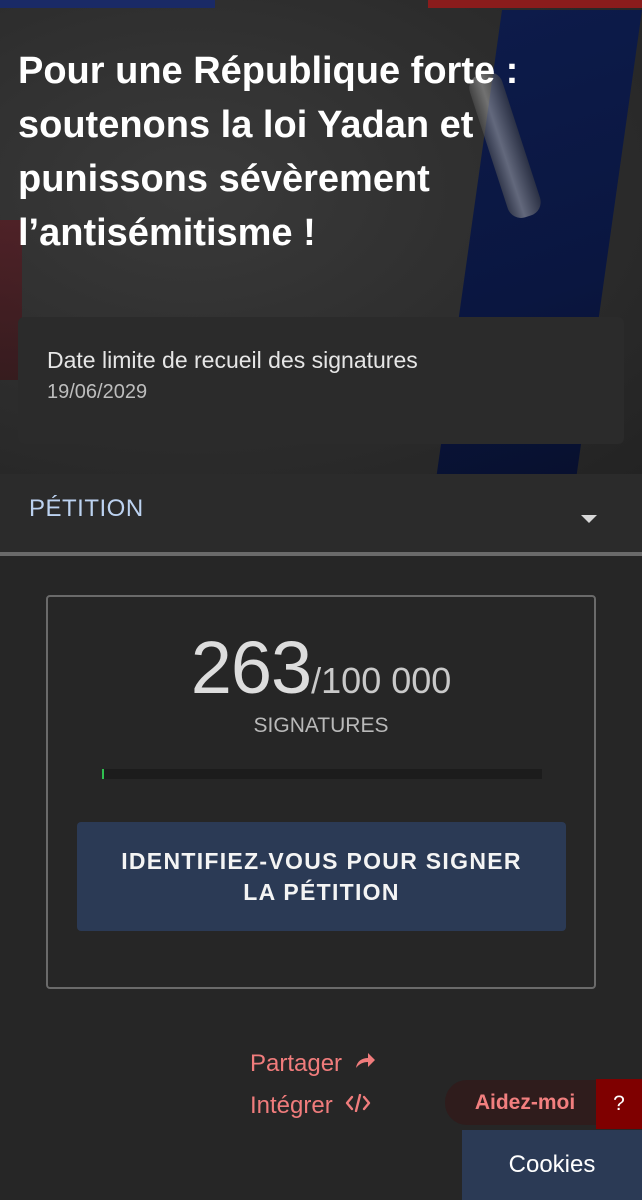 Image resolution: width=642 pixels, height=1200 pixels. I want to click on signature-progress-fill, so click(103, 774).